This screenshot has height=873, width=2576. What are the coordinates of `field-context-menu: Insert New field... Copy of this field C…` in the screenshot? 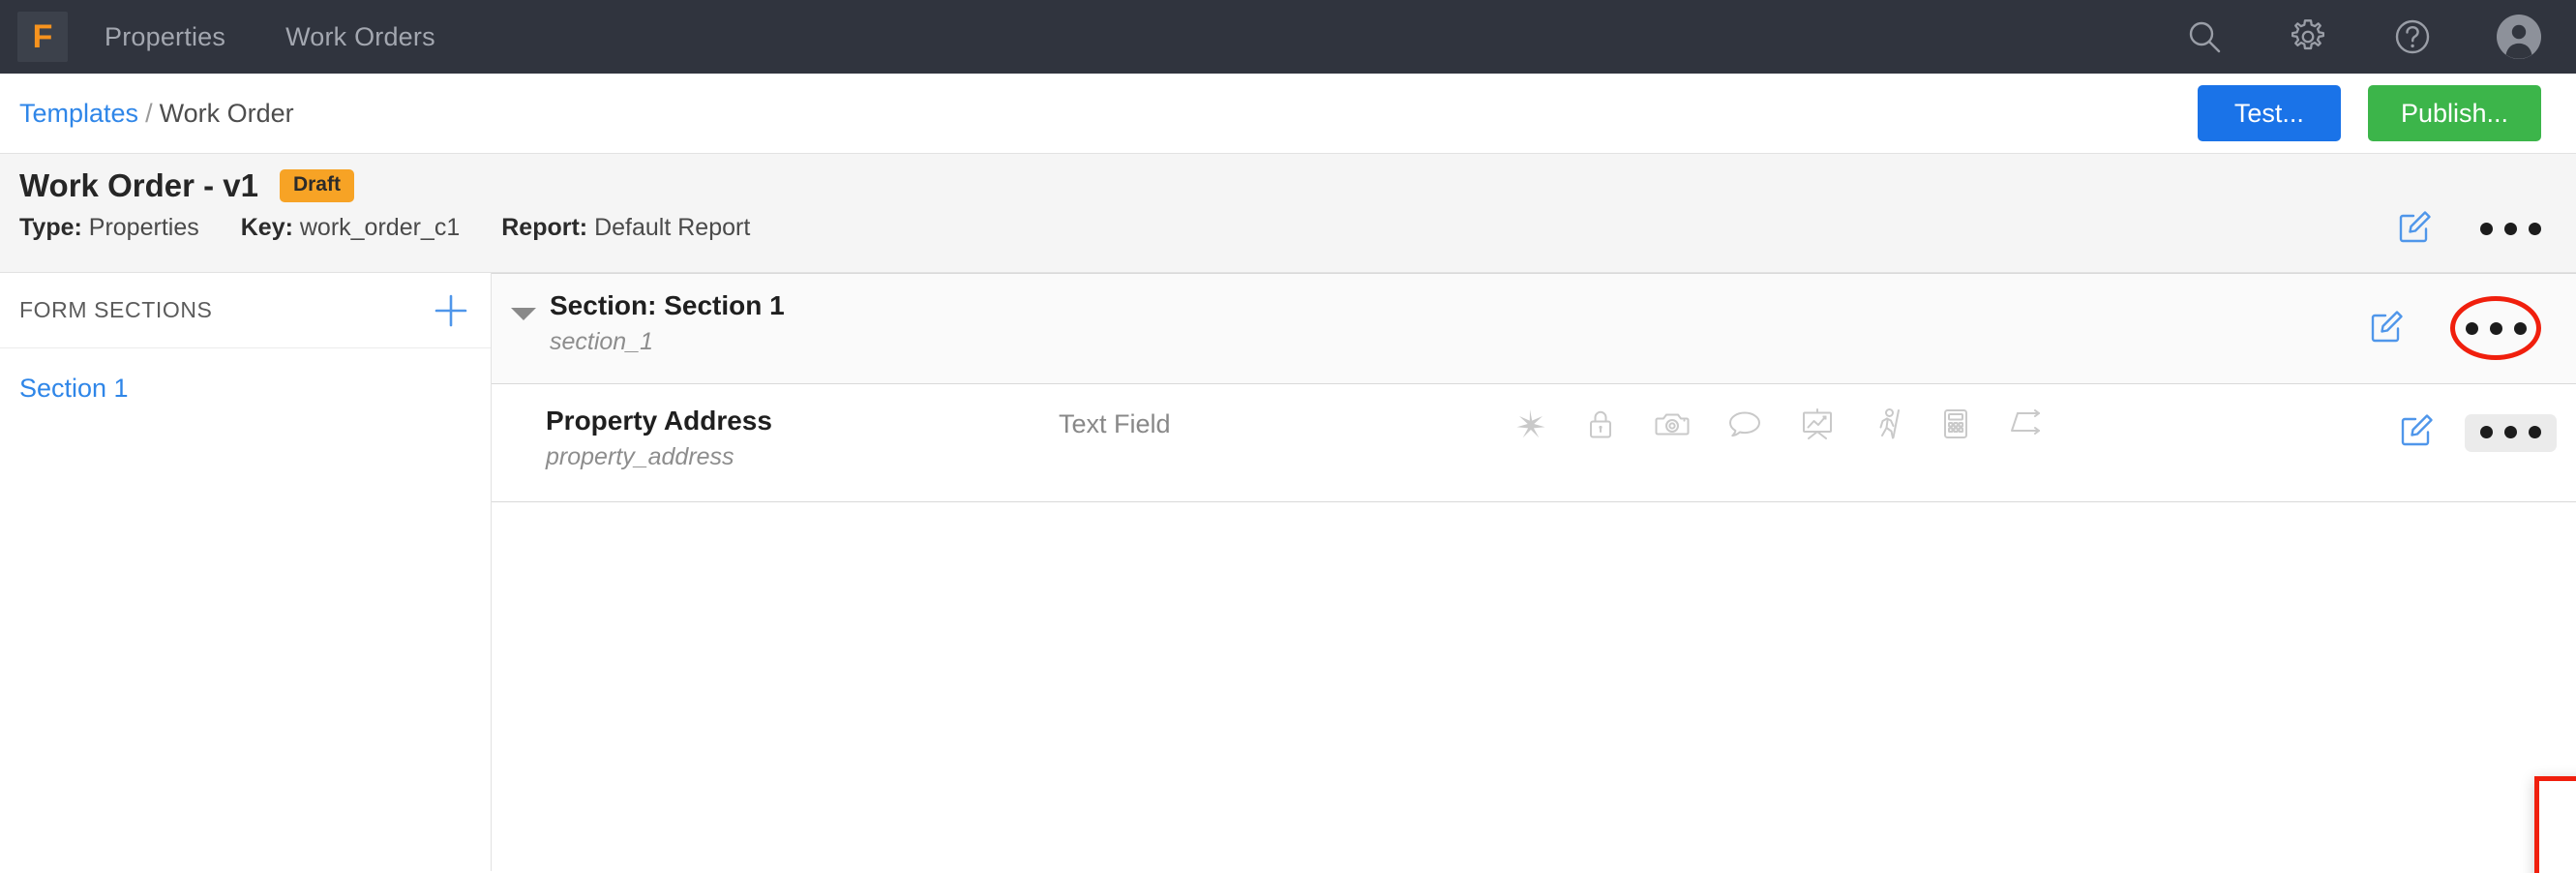 It's located at (2555, 825).